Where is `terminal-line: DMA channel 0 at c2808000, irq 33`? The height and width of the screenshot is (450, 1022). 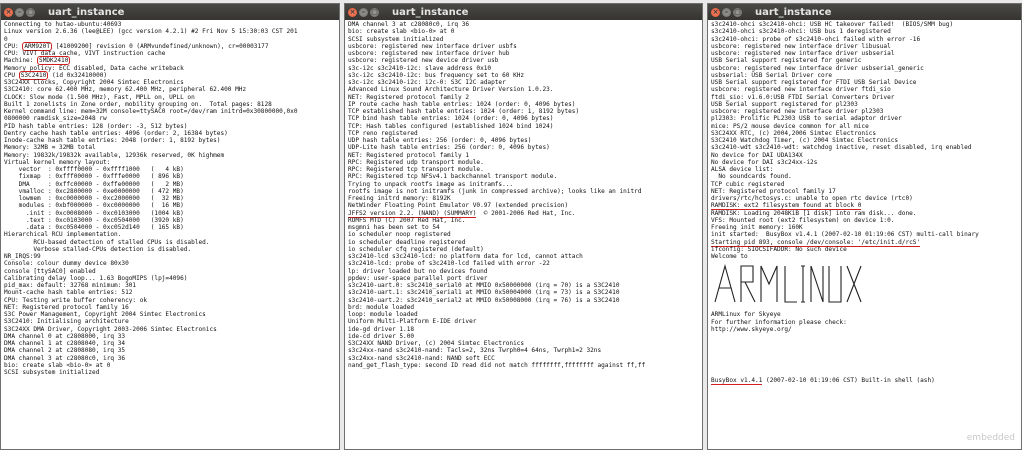 terminal-line: DMA channel 0 at c2808000, irq 33 is located at coordinates (65, 336).